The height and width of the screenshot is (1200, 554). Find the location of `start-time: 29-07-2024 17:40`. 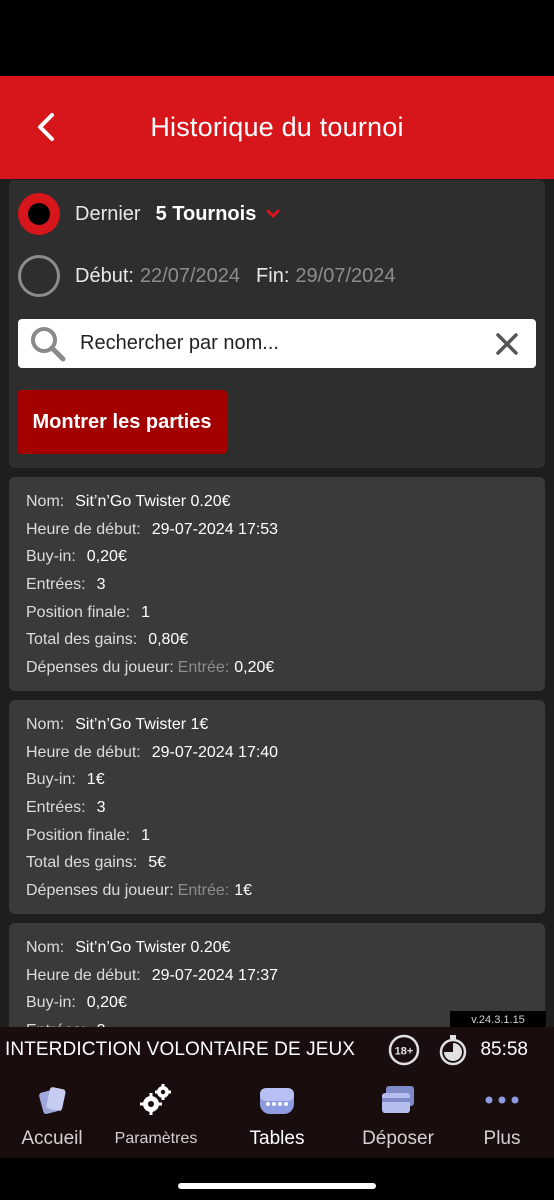

start-time: 29-07-2024 17:40 is located at coordinates (215, 752).